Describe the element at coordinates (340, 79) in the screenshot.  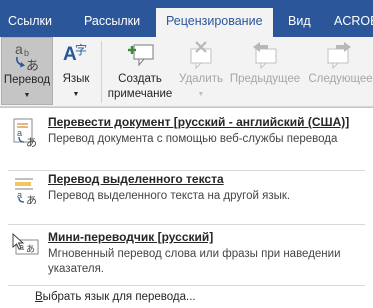
I see `next-comment-label: Следующее` at that location.